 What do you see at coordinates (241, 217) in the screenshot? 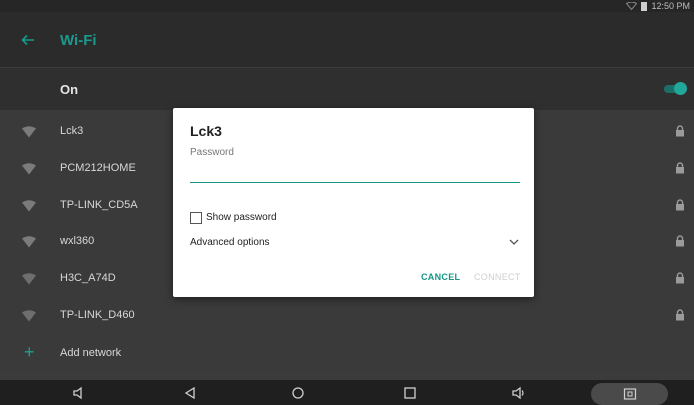
I see `show-password-label: Show password` at bounding box center [241, 217].